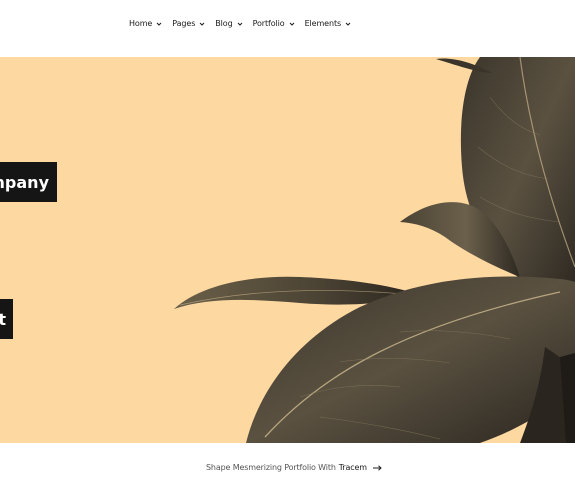 The image size is (575, 496). I want to click on hero-button-text: t, so click(3, 319).